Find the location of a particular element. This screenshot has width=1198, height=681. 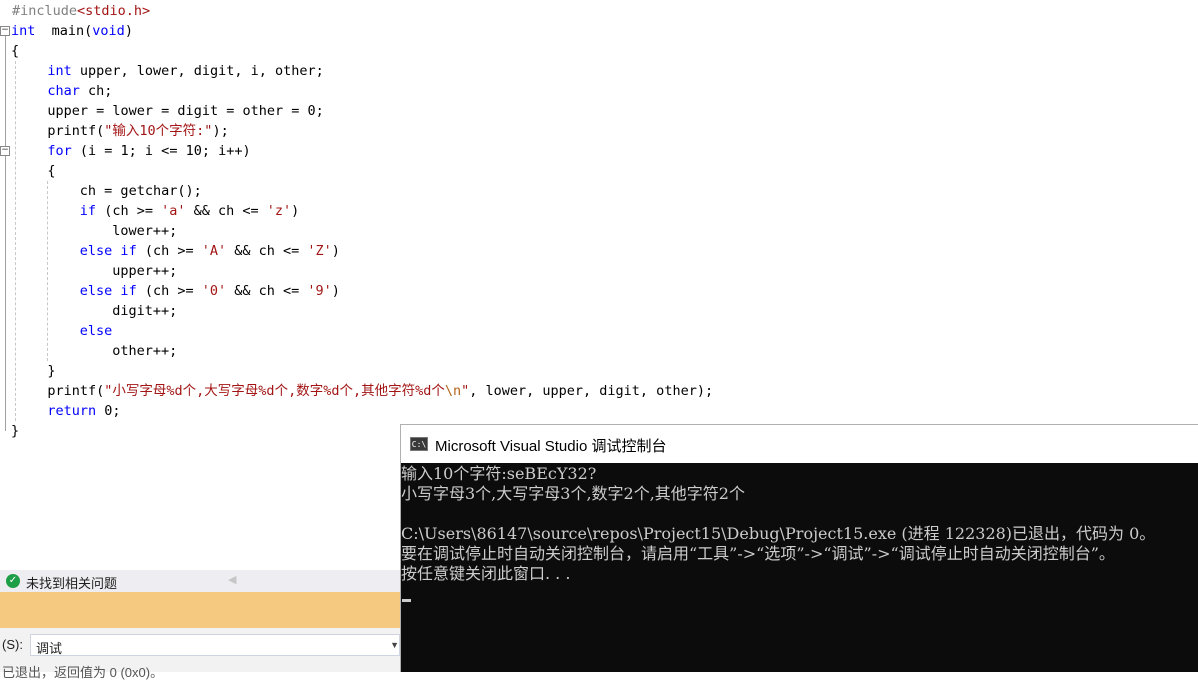

issues-status-text: 未找到相关问题 is located at coordinates (72, 583).